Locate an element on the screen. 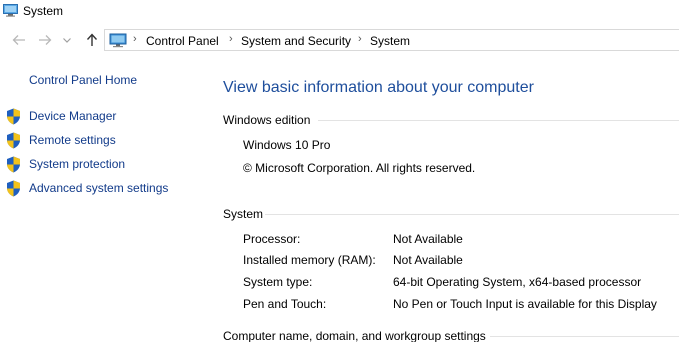 This screenshot has width=679, height=342. title-bar: System is located at coordinates (339, 12).